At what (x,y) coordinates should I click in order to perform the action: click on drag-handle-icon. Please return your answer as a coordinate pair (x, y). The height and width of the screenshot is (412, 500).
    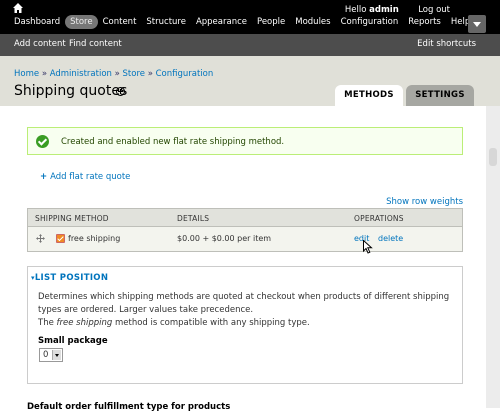
    Looking at the image, I should click on (40, 238).